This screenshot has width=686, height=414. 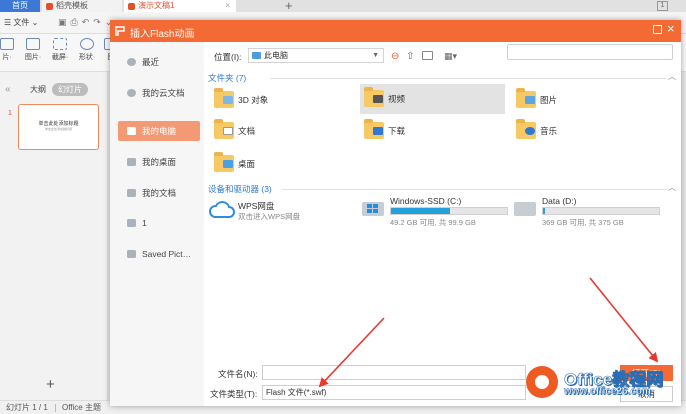 What do you see at coordinates (159, 162) in the screenshot?
I see `sidebar-item-desktop: 我的桌面` at bounding box center [159, 162].